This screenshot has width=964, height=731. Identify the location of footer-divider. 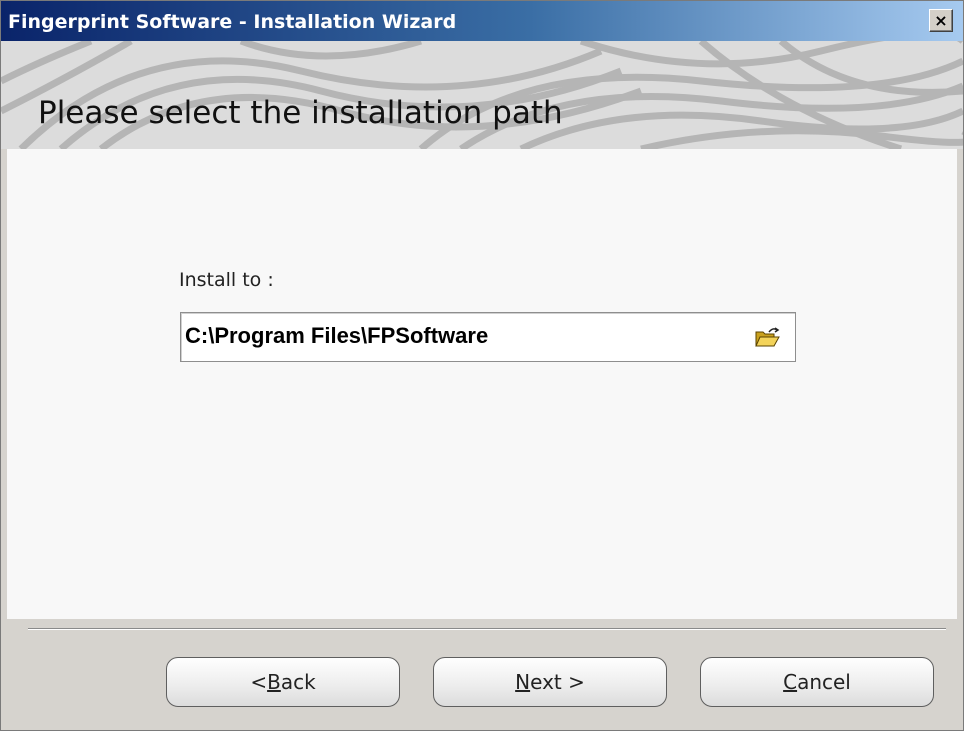
(487, 629).